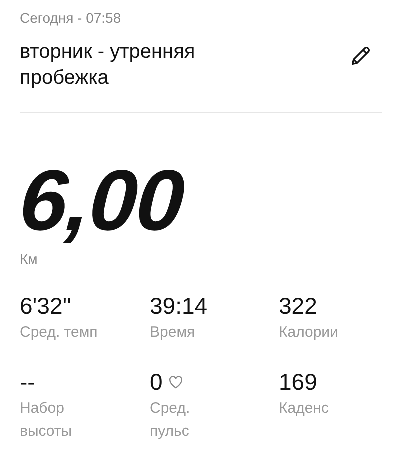 This screenshot has width=400, height=466. I want to click on distance-value: 6,00, so click(101, 201).